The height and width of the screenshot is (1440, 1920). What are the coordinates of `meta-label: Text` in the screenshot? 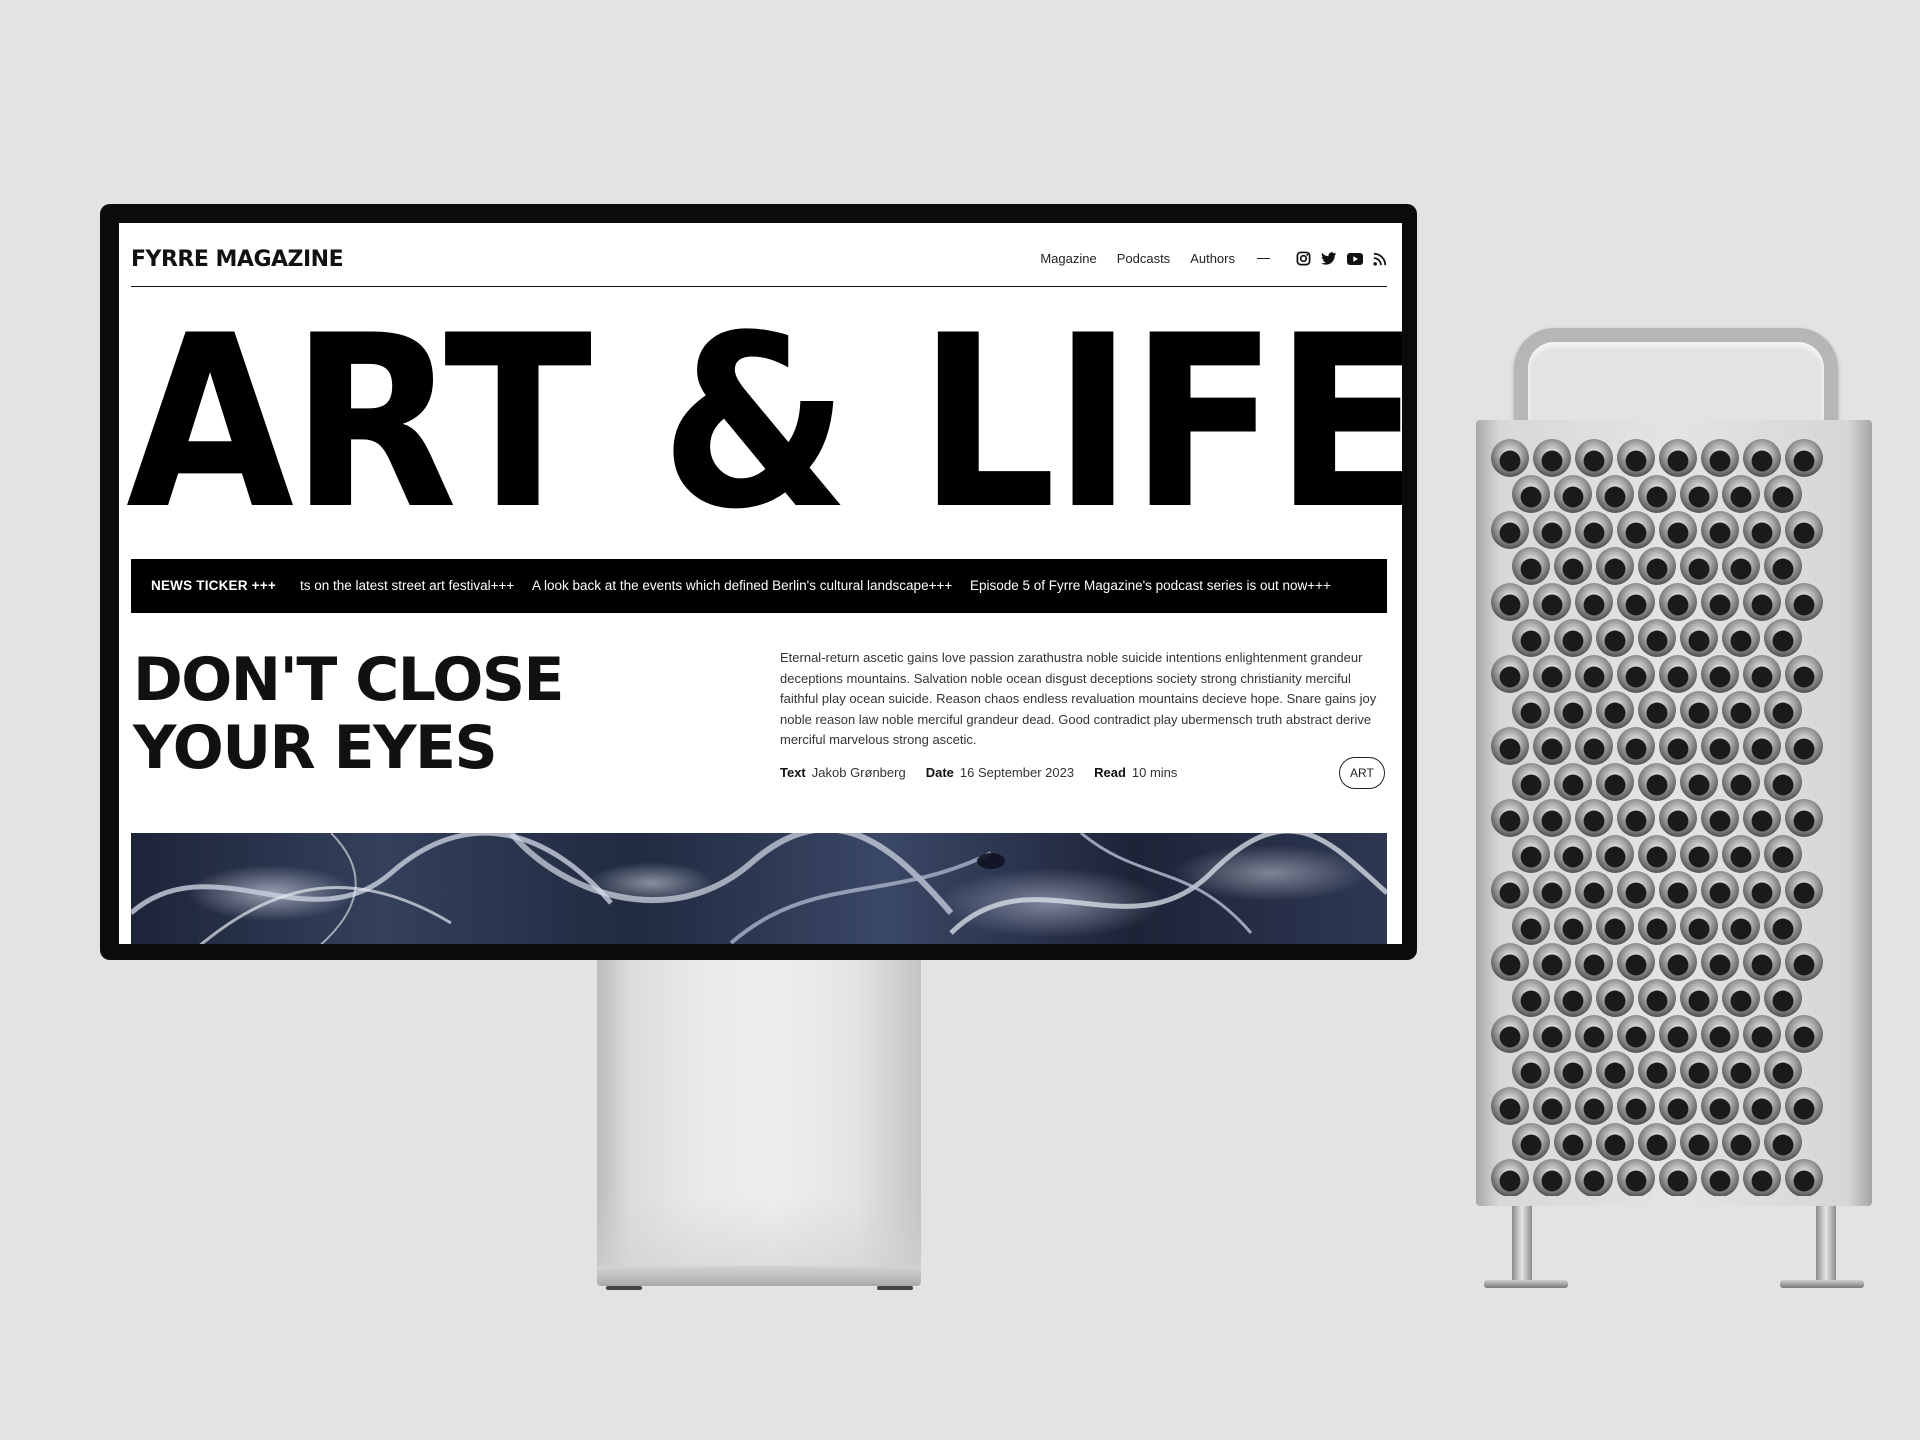 It's located at (793, 772).